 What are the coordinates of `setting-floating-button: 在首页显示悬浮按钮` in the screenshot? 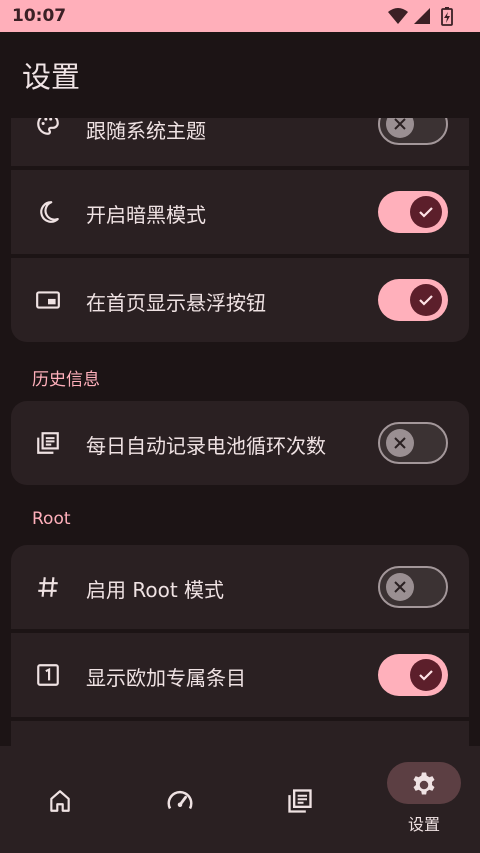 It's located at (240, 300).